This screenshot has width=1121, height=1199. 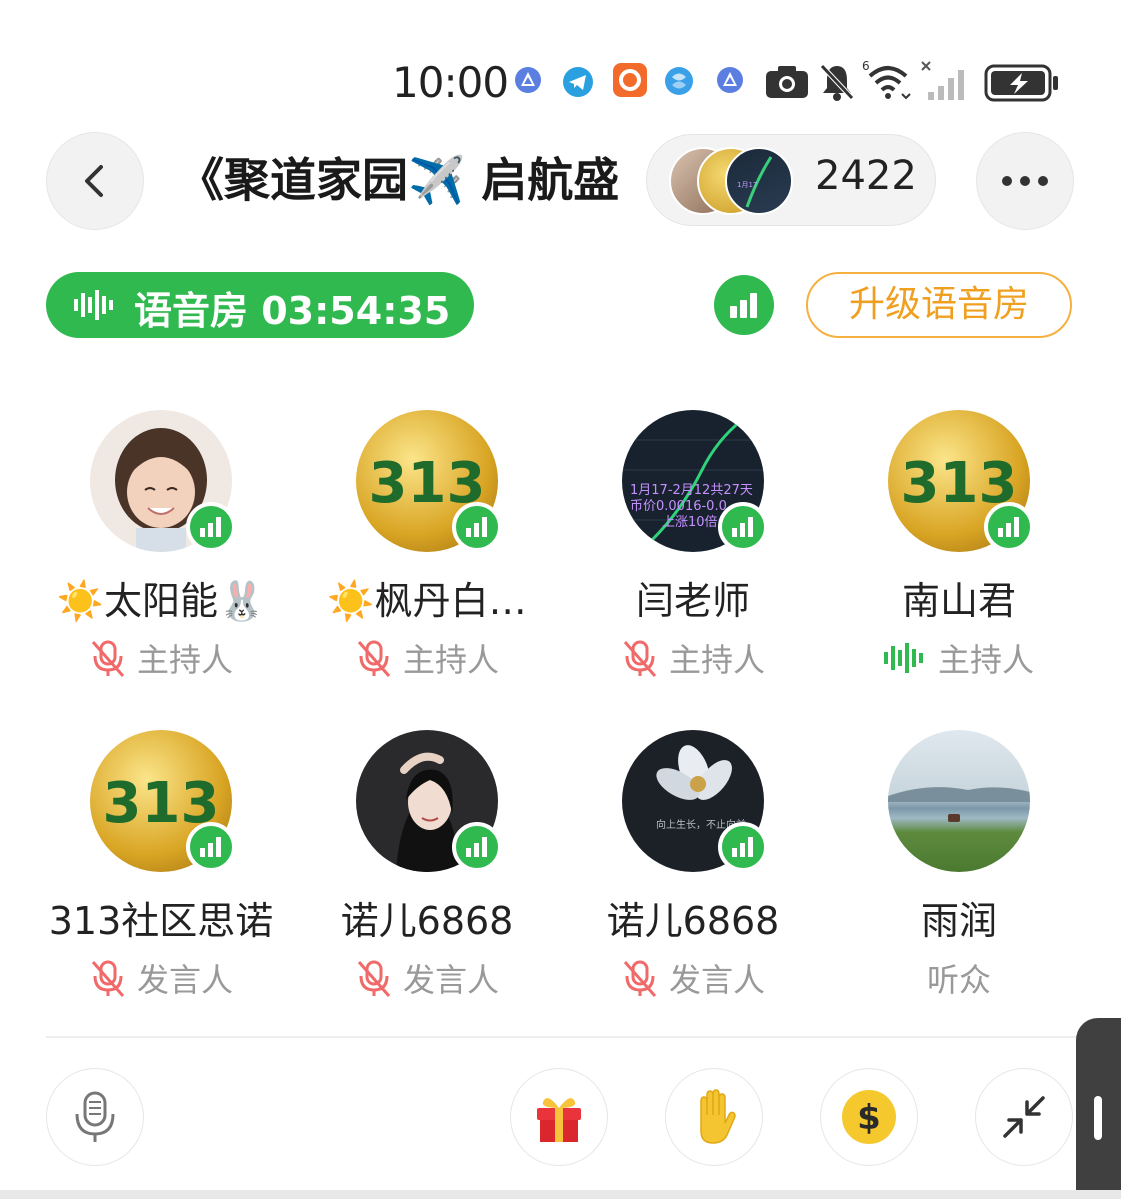 What do you see at coordinates (692, 601) in the screenshot?
I see `member-name: 闫老师` at bounding box center [692, 601].